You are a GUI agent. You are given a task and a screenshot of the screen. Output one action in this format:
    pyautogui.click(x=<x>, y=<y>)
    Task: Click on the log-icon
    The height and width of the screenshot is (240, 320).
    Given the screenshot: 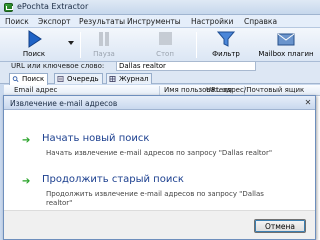 What is the action you would take?
    pyautogui.click(x=112, y=79)
    